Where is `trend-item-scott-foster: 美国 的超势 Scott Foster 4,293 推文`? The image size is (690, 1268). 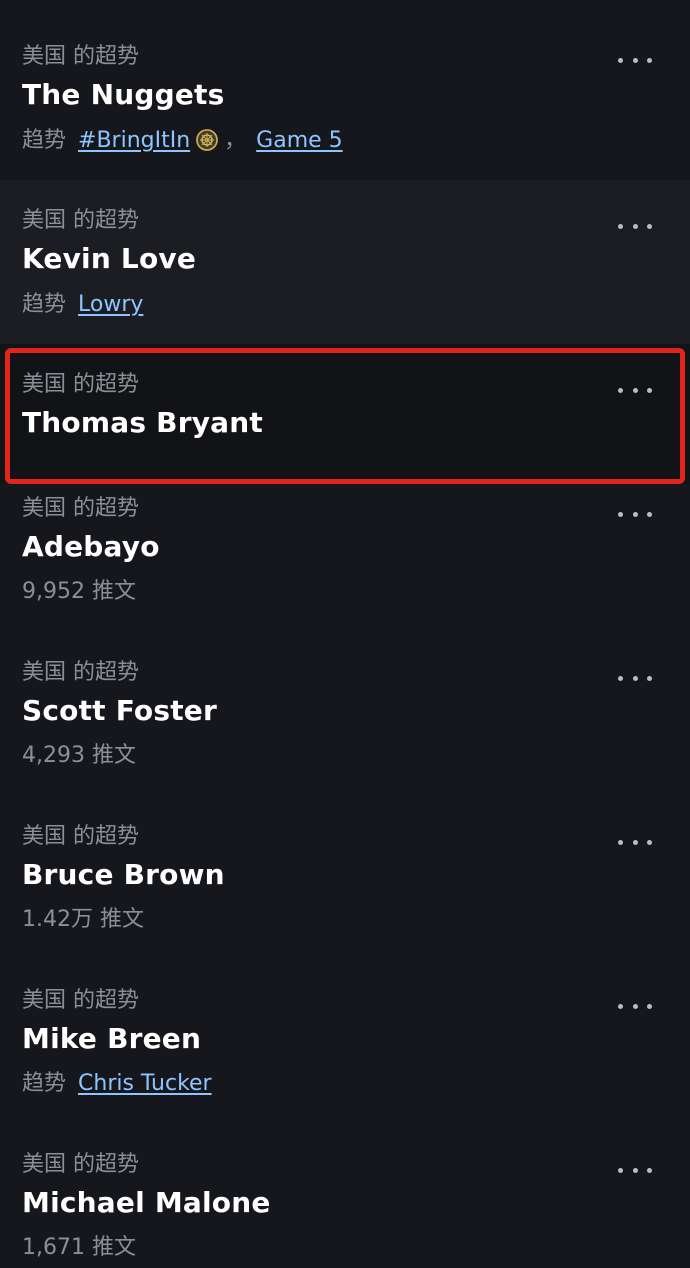 trend-item-scott-foster: 美国 的超势 Scott Foster 4,293 推文 is located at coordinates (345, 726).